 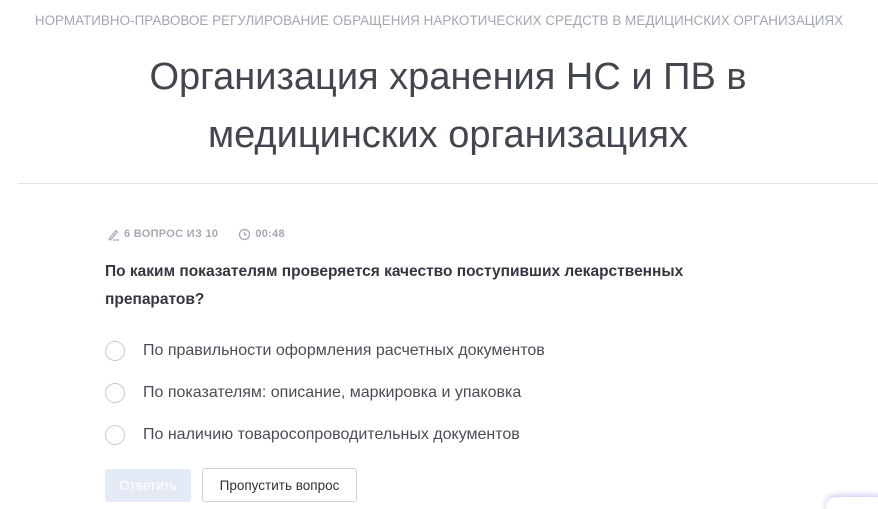 I want to click on clock-icon, so click(x=244, y=234).